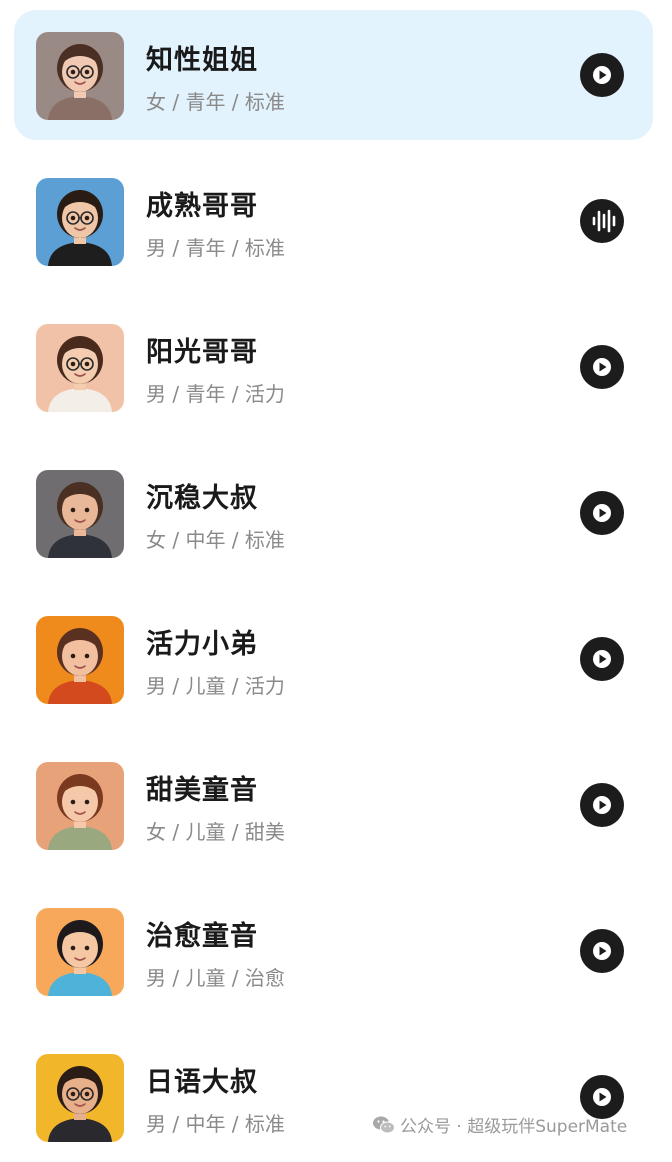  What do you see at coordinates (202, 644) in the screenshot?
I see `voice-name: 活力小弟` at bounding box center [202, 644].